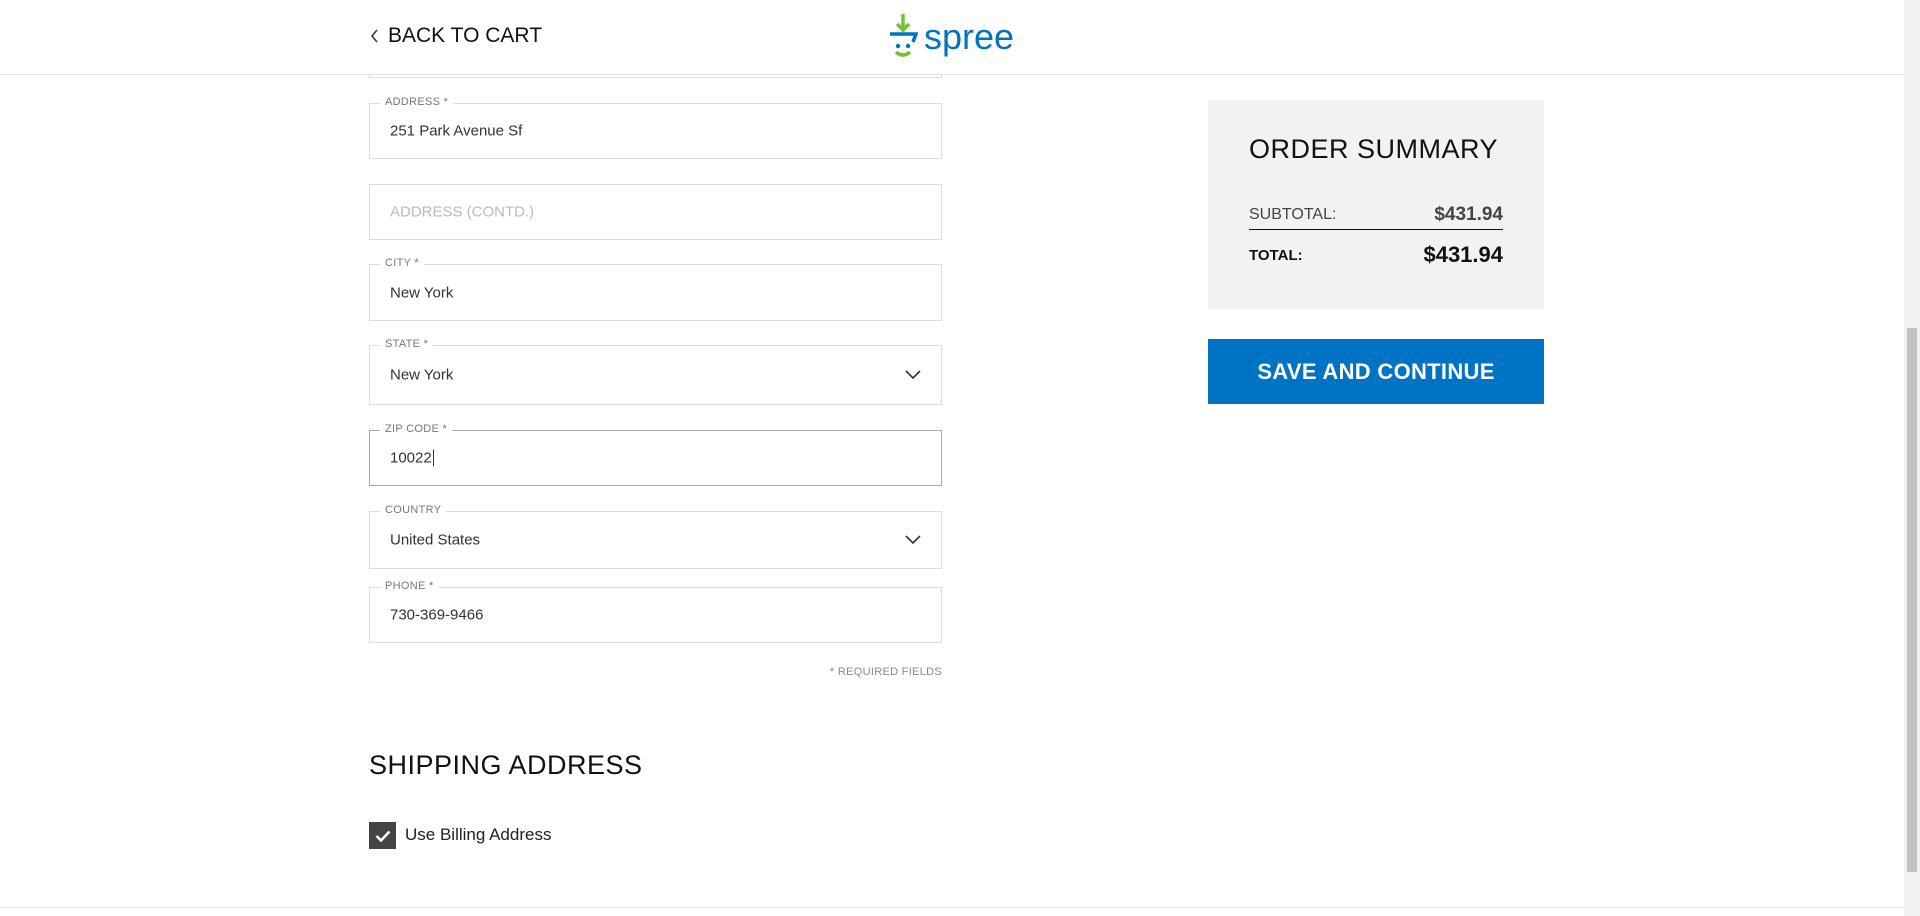 Image resolution: width=1920 pixels, height=916 pixels. What do you see at coordinates (655, 536) in the screenshot?
I see `country-select: COUNTRY United States` at bounding box center [655, 536].